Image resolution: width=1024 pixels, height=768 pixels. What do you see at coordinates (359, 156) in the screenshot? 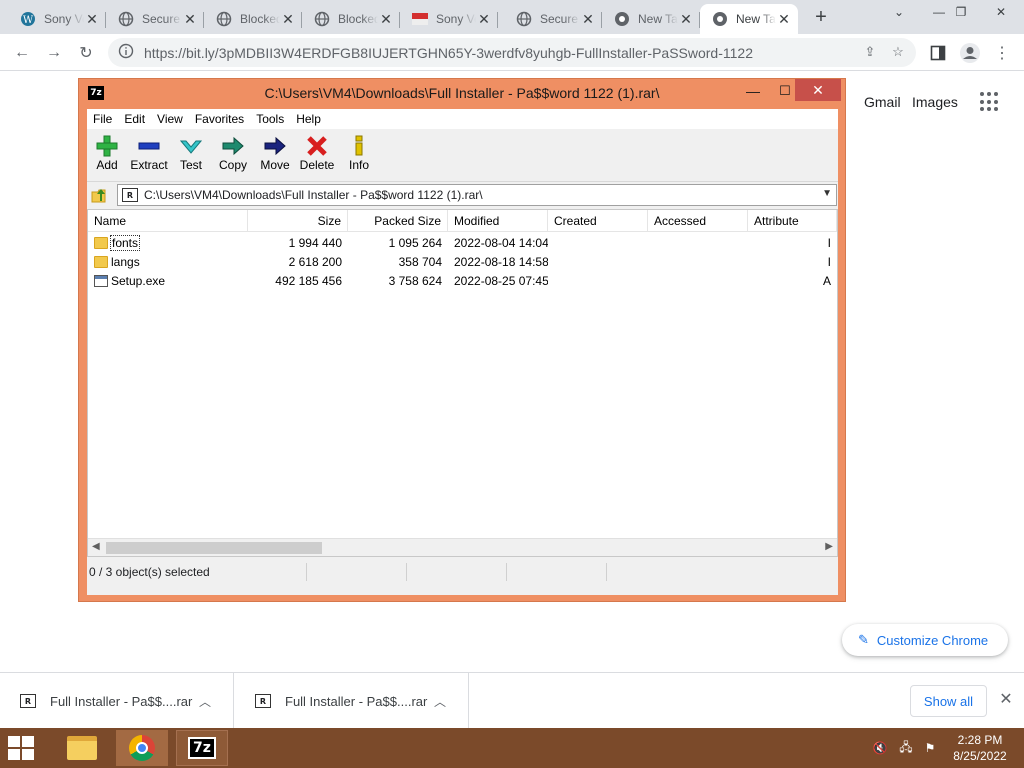
I see `info-button: Info` at bounding box center [359, 156].